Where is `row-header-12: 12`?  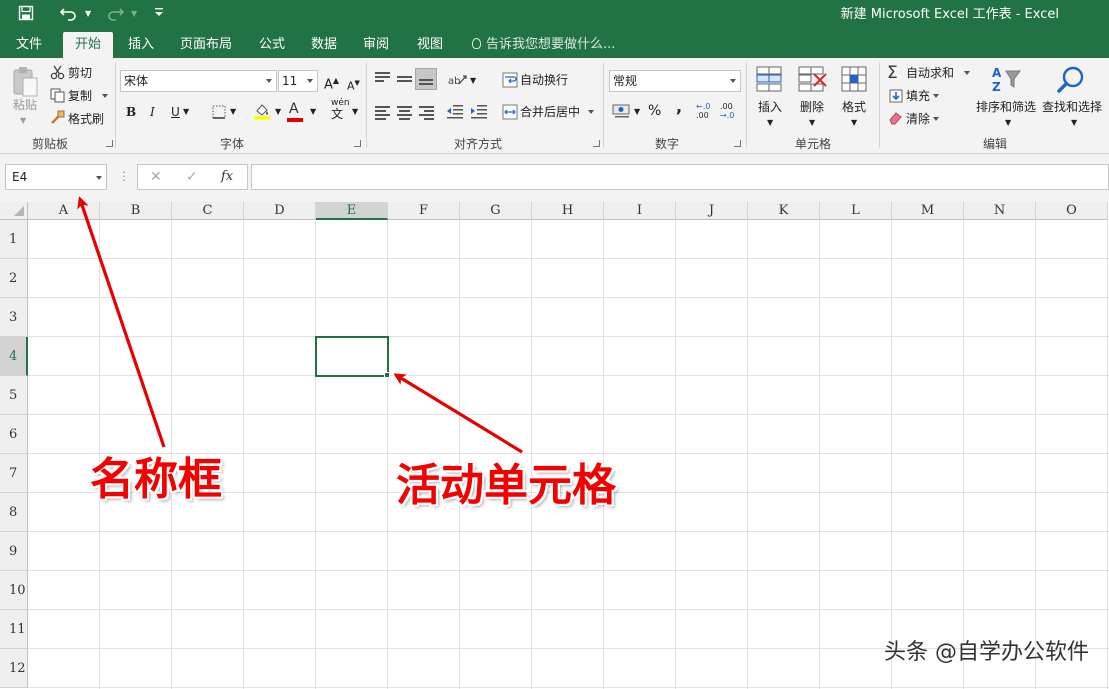
row-header-12: 12 is located at coordinates (14, 668).